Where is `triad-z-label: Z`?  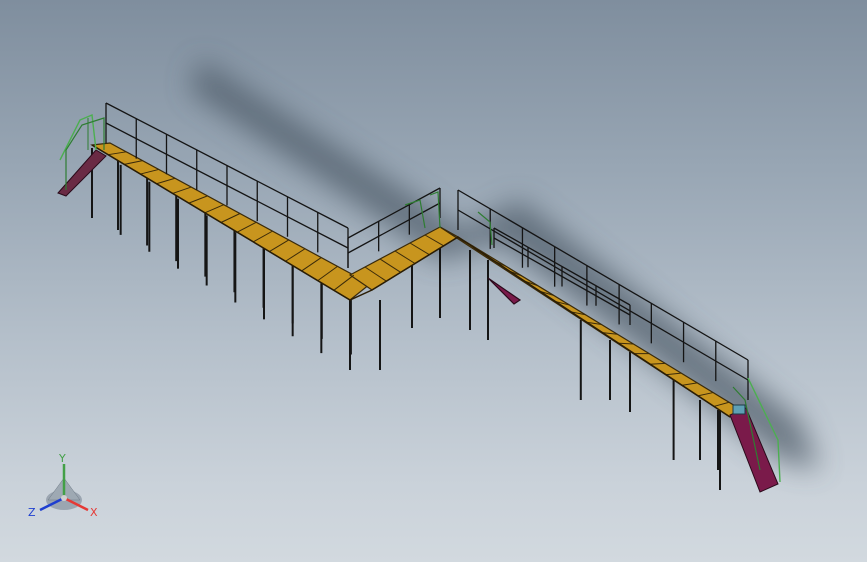
triad-z-label: Z is located at coordinates (32, 512).